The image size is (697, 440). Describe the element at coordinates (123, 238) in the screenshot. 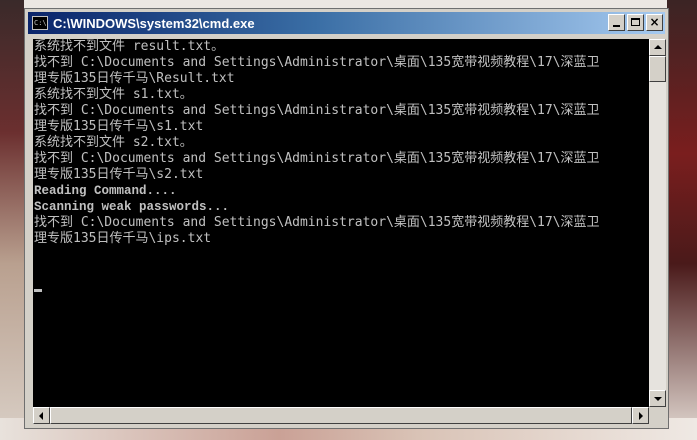

I see `console-line: 理专版135日传千马\ips.txt` at that location.